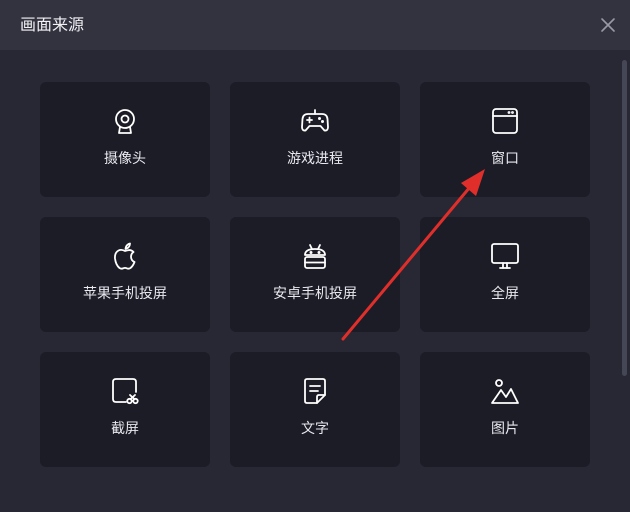  Describe the element at coordinates (125, 256) in the screenshot. I see `apple-icon` at that location.